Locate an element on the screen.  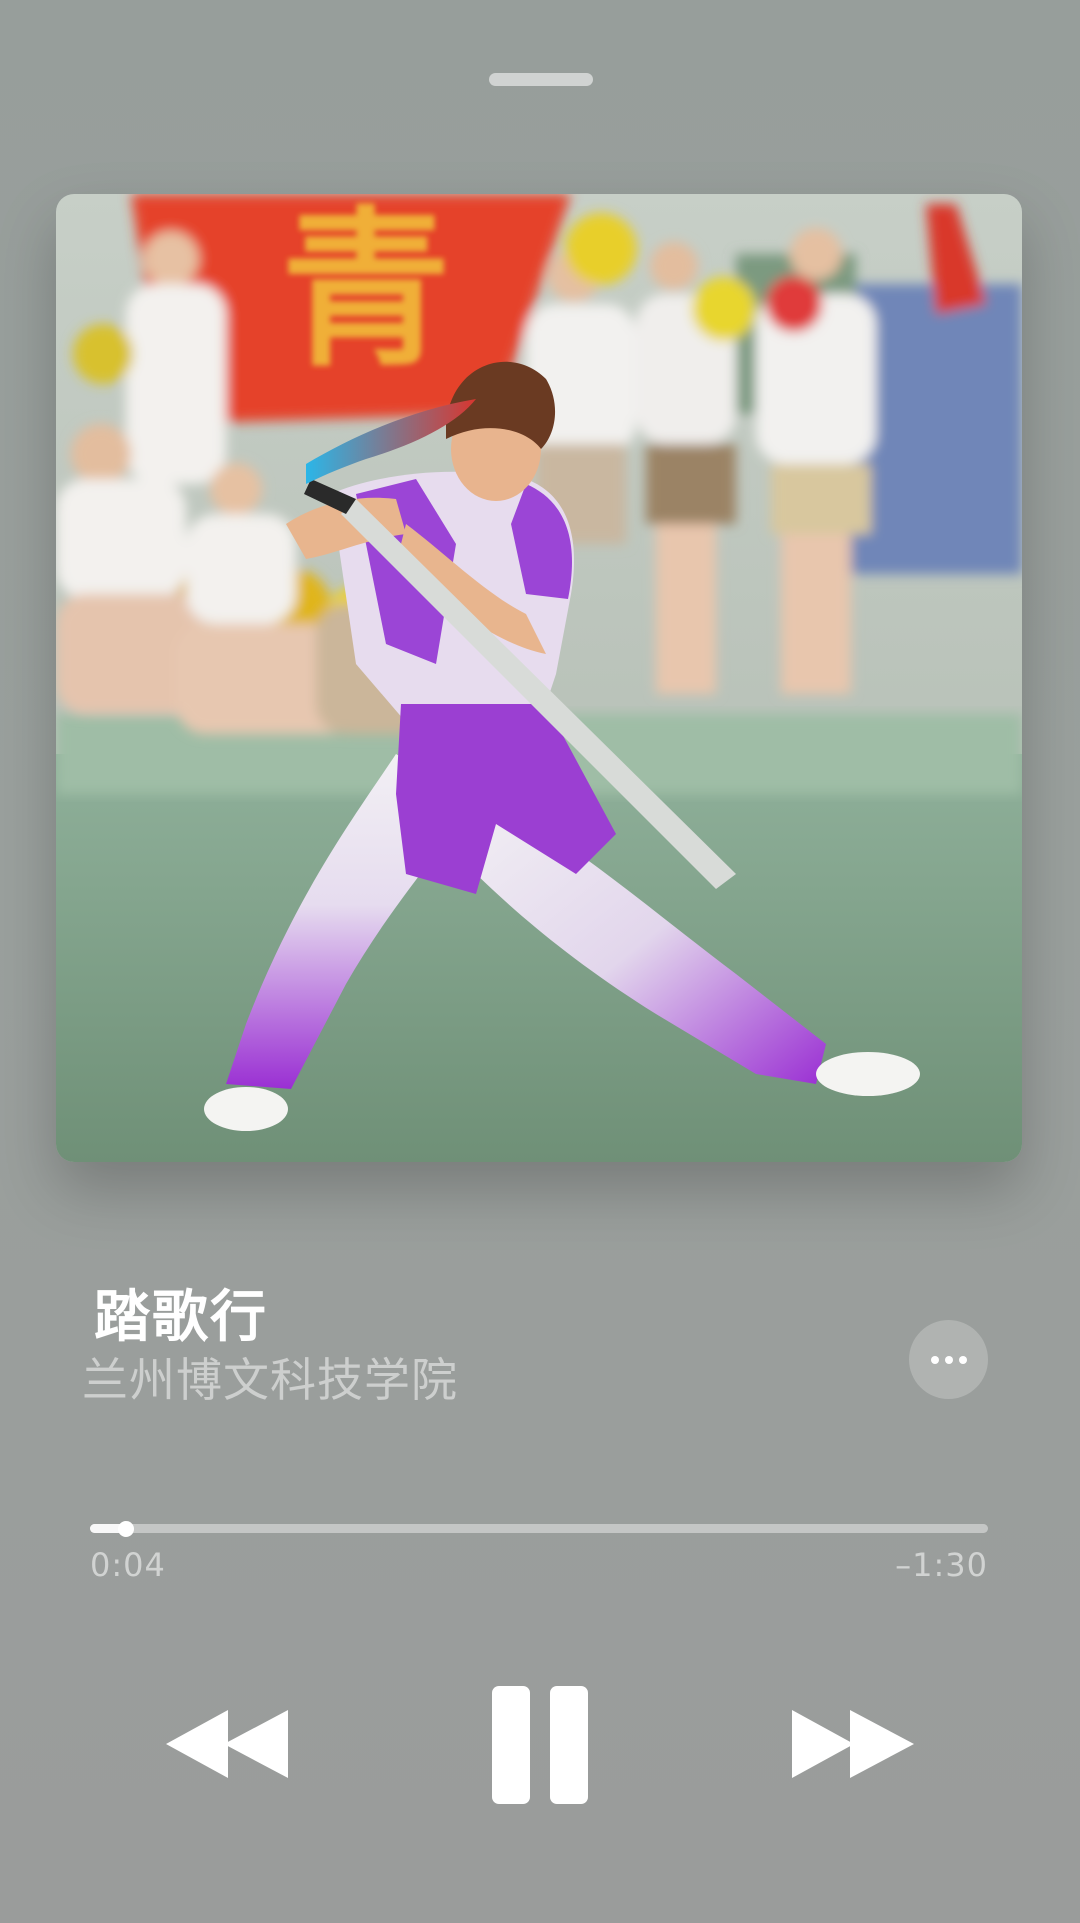
fast-forward-button is located at coordinates (851, 1744).